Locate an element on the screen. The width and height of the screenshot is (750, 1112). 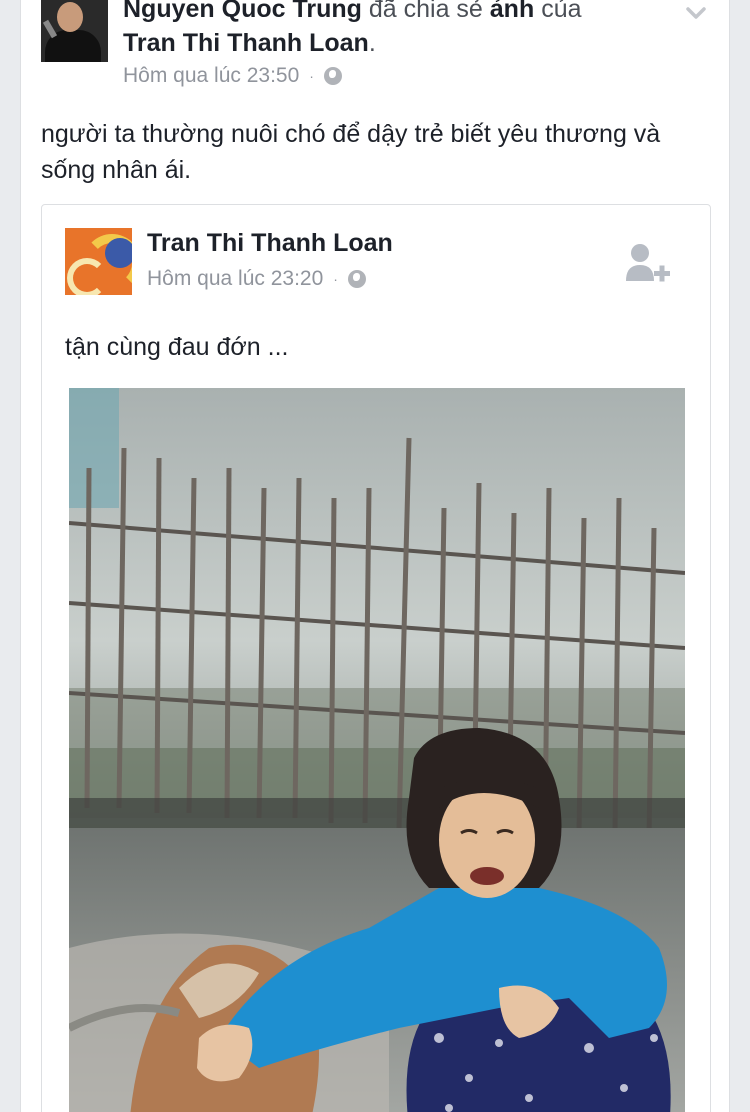
shared-post-meta: Hôm qua lúc 23:20 · is located at coordinates (256, 279).